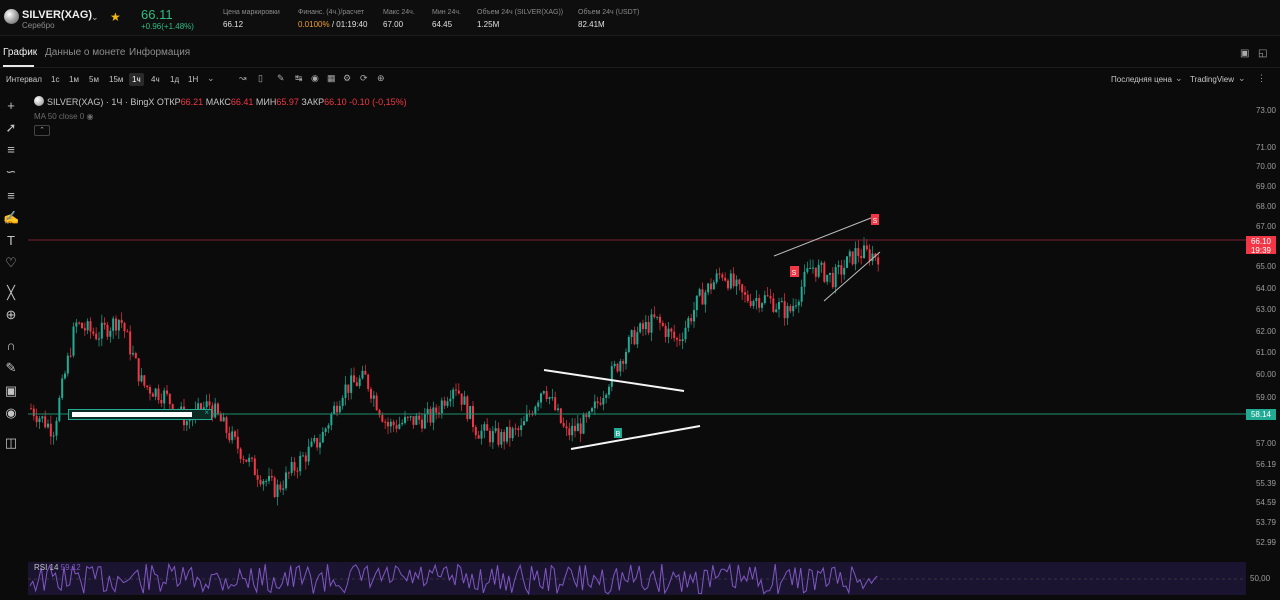  Describe the element at coordinates (74, 79) in the screenshot. I see `interval-1m: 1м` at that location.